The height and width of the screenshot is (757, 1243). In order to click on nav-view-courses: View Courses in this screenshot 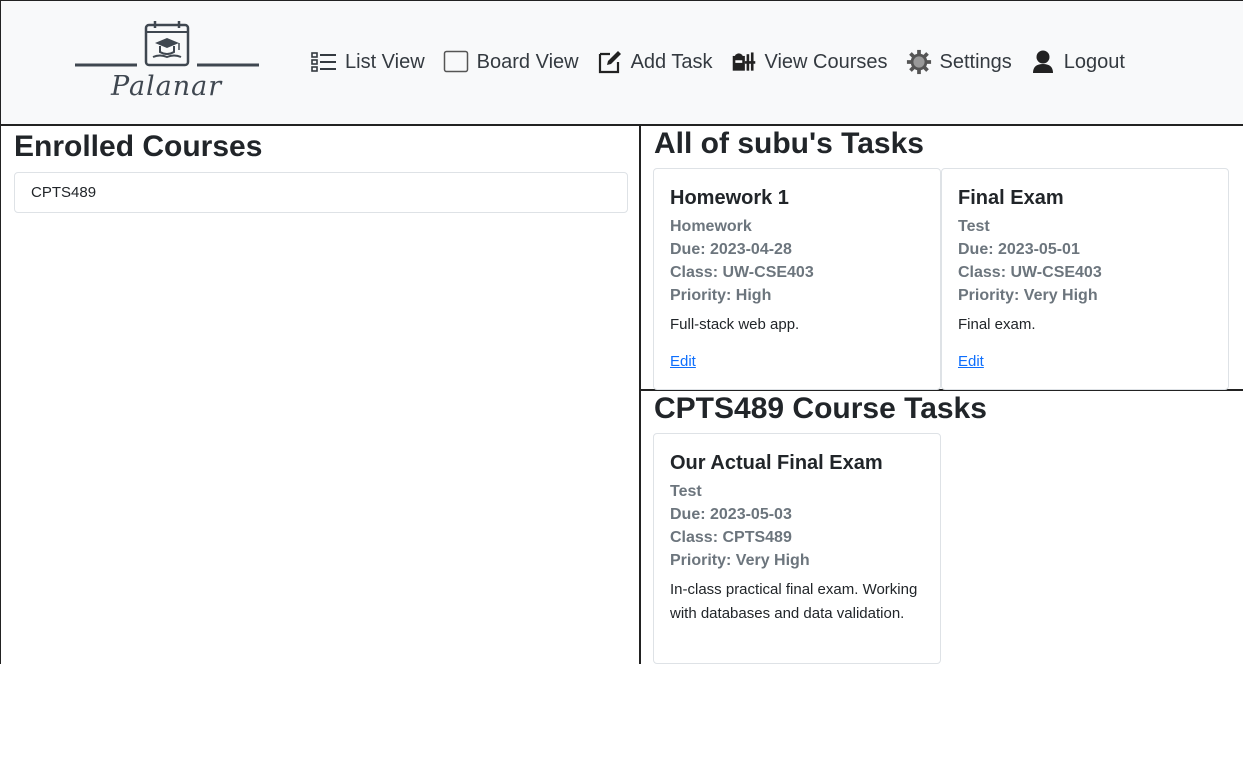, I will do `click(809, 62)`.